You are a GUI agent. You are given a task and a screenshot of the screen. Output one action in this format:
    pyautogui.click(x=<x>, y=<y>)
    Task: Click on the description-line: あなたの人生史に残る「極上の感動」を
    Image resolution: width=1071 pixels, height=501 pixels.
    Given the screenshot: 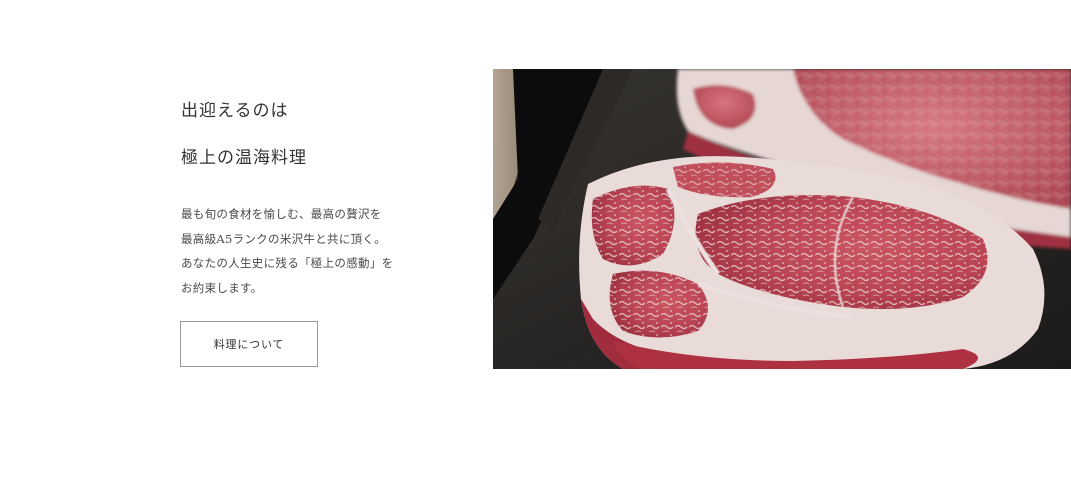 What is the action you would take?
    pyautogui.click(x=287, y=263)
    